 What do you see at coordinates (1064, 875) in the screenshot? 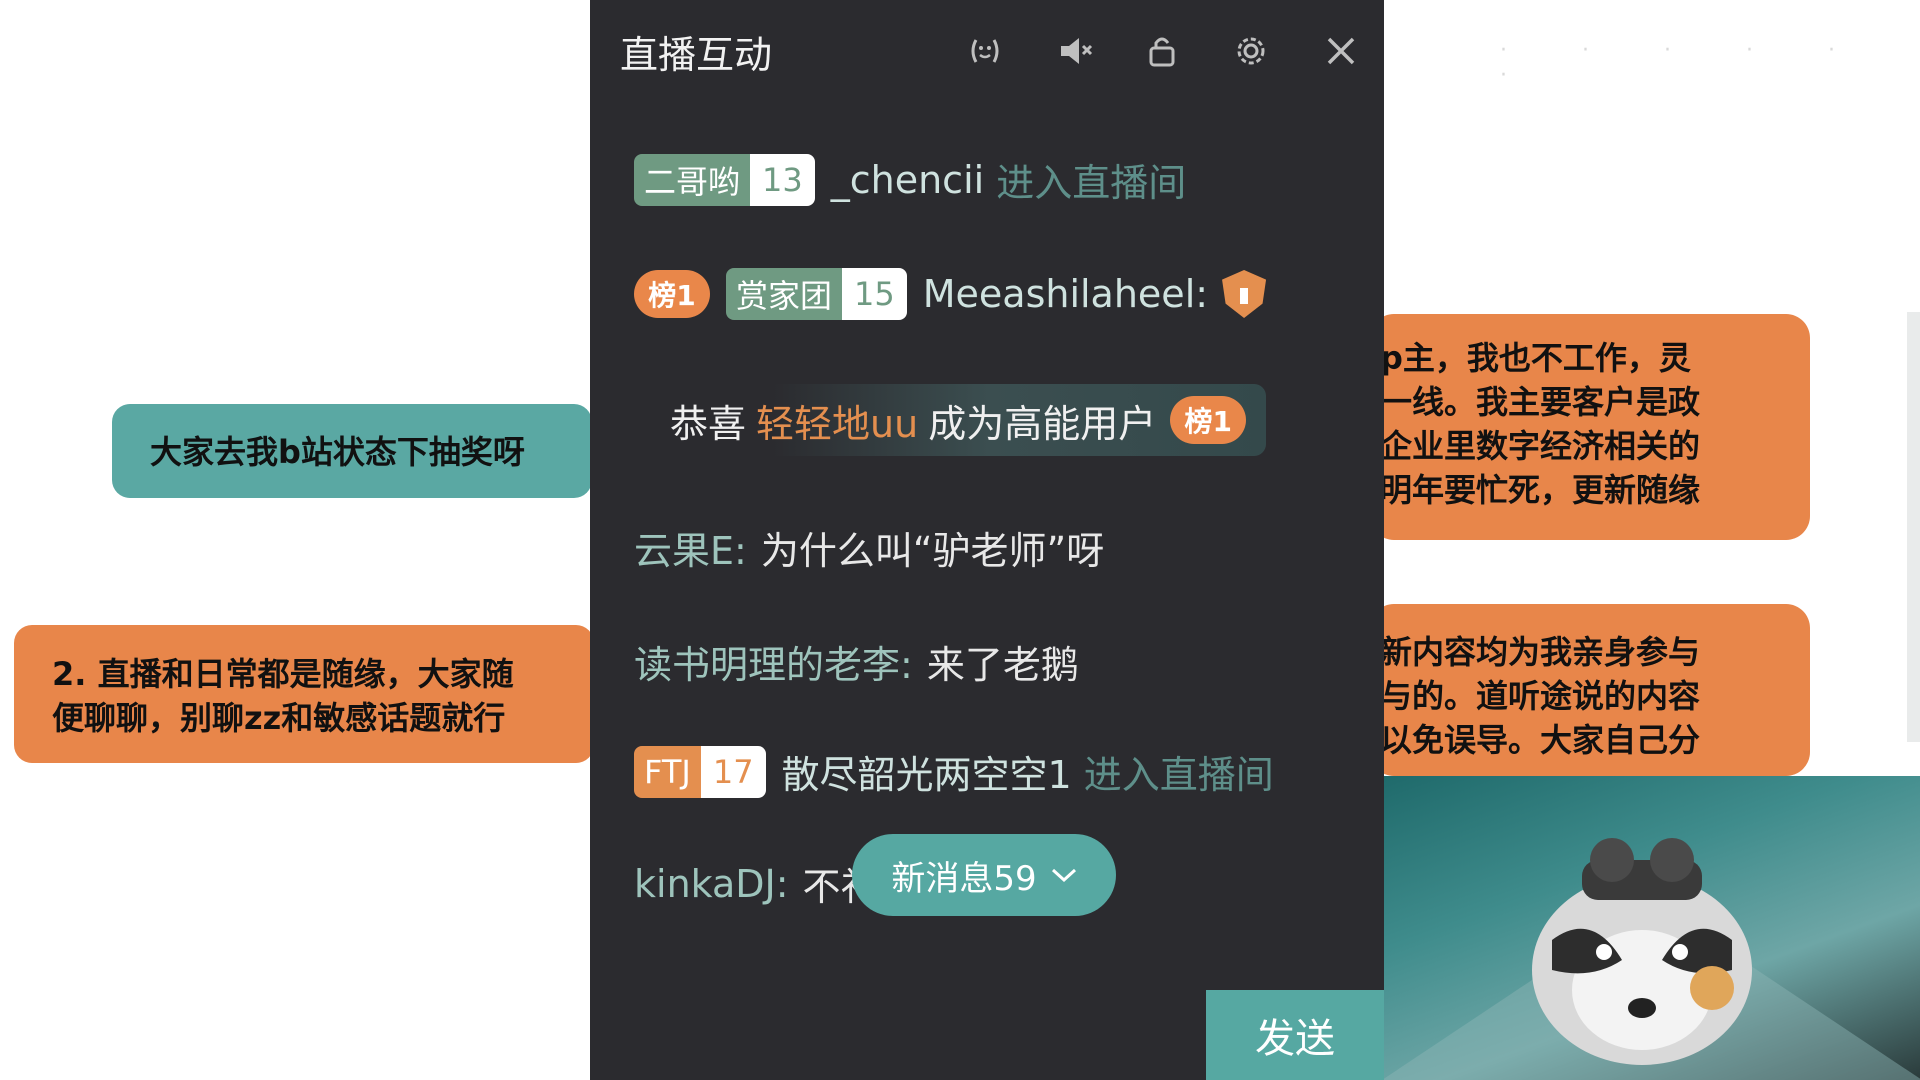
I see `chevron-down-icon` at bounding box center [1064, 875].